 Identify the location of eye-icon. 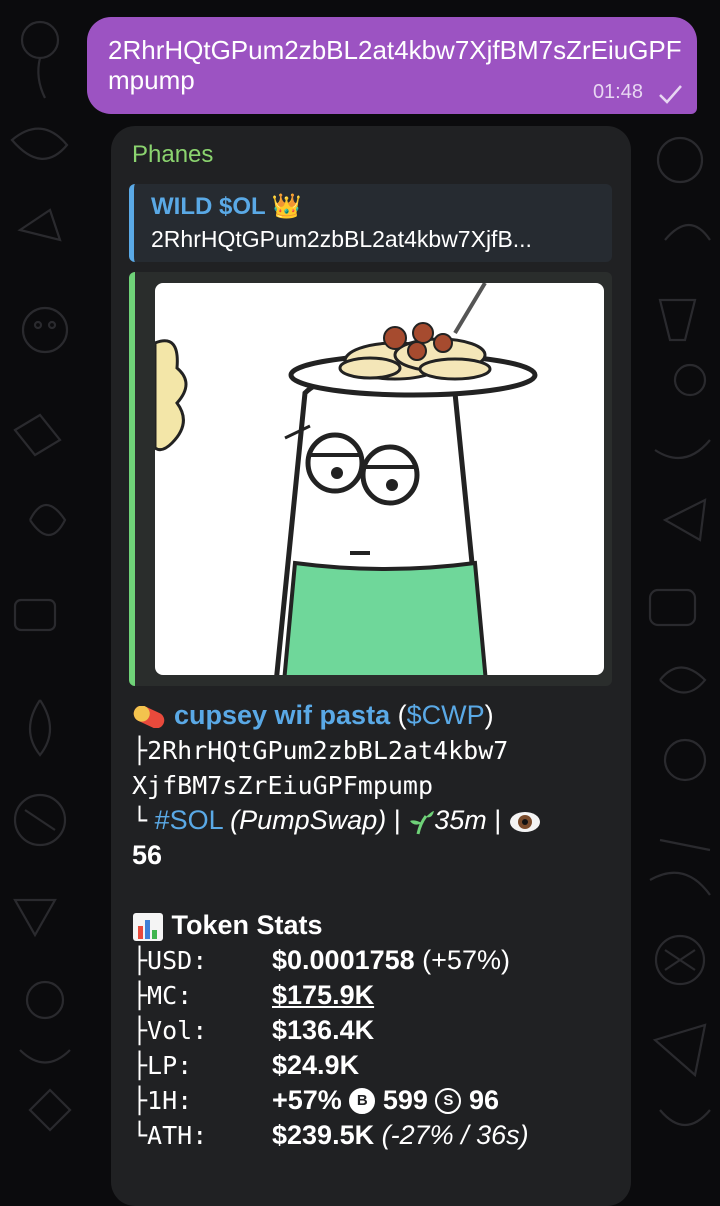
(524, 821).